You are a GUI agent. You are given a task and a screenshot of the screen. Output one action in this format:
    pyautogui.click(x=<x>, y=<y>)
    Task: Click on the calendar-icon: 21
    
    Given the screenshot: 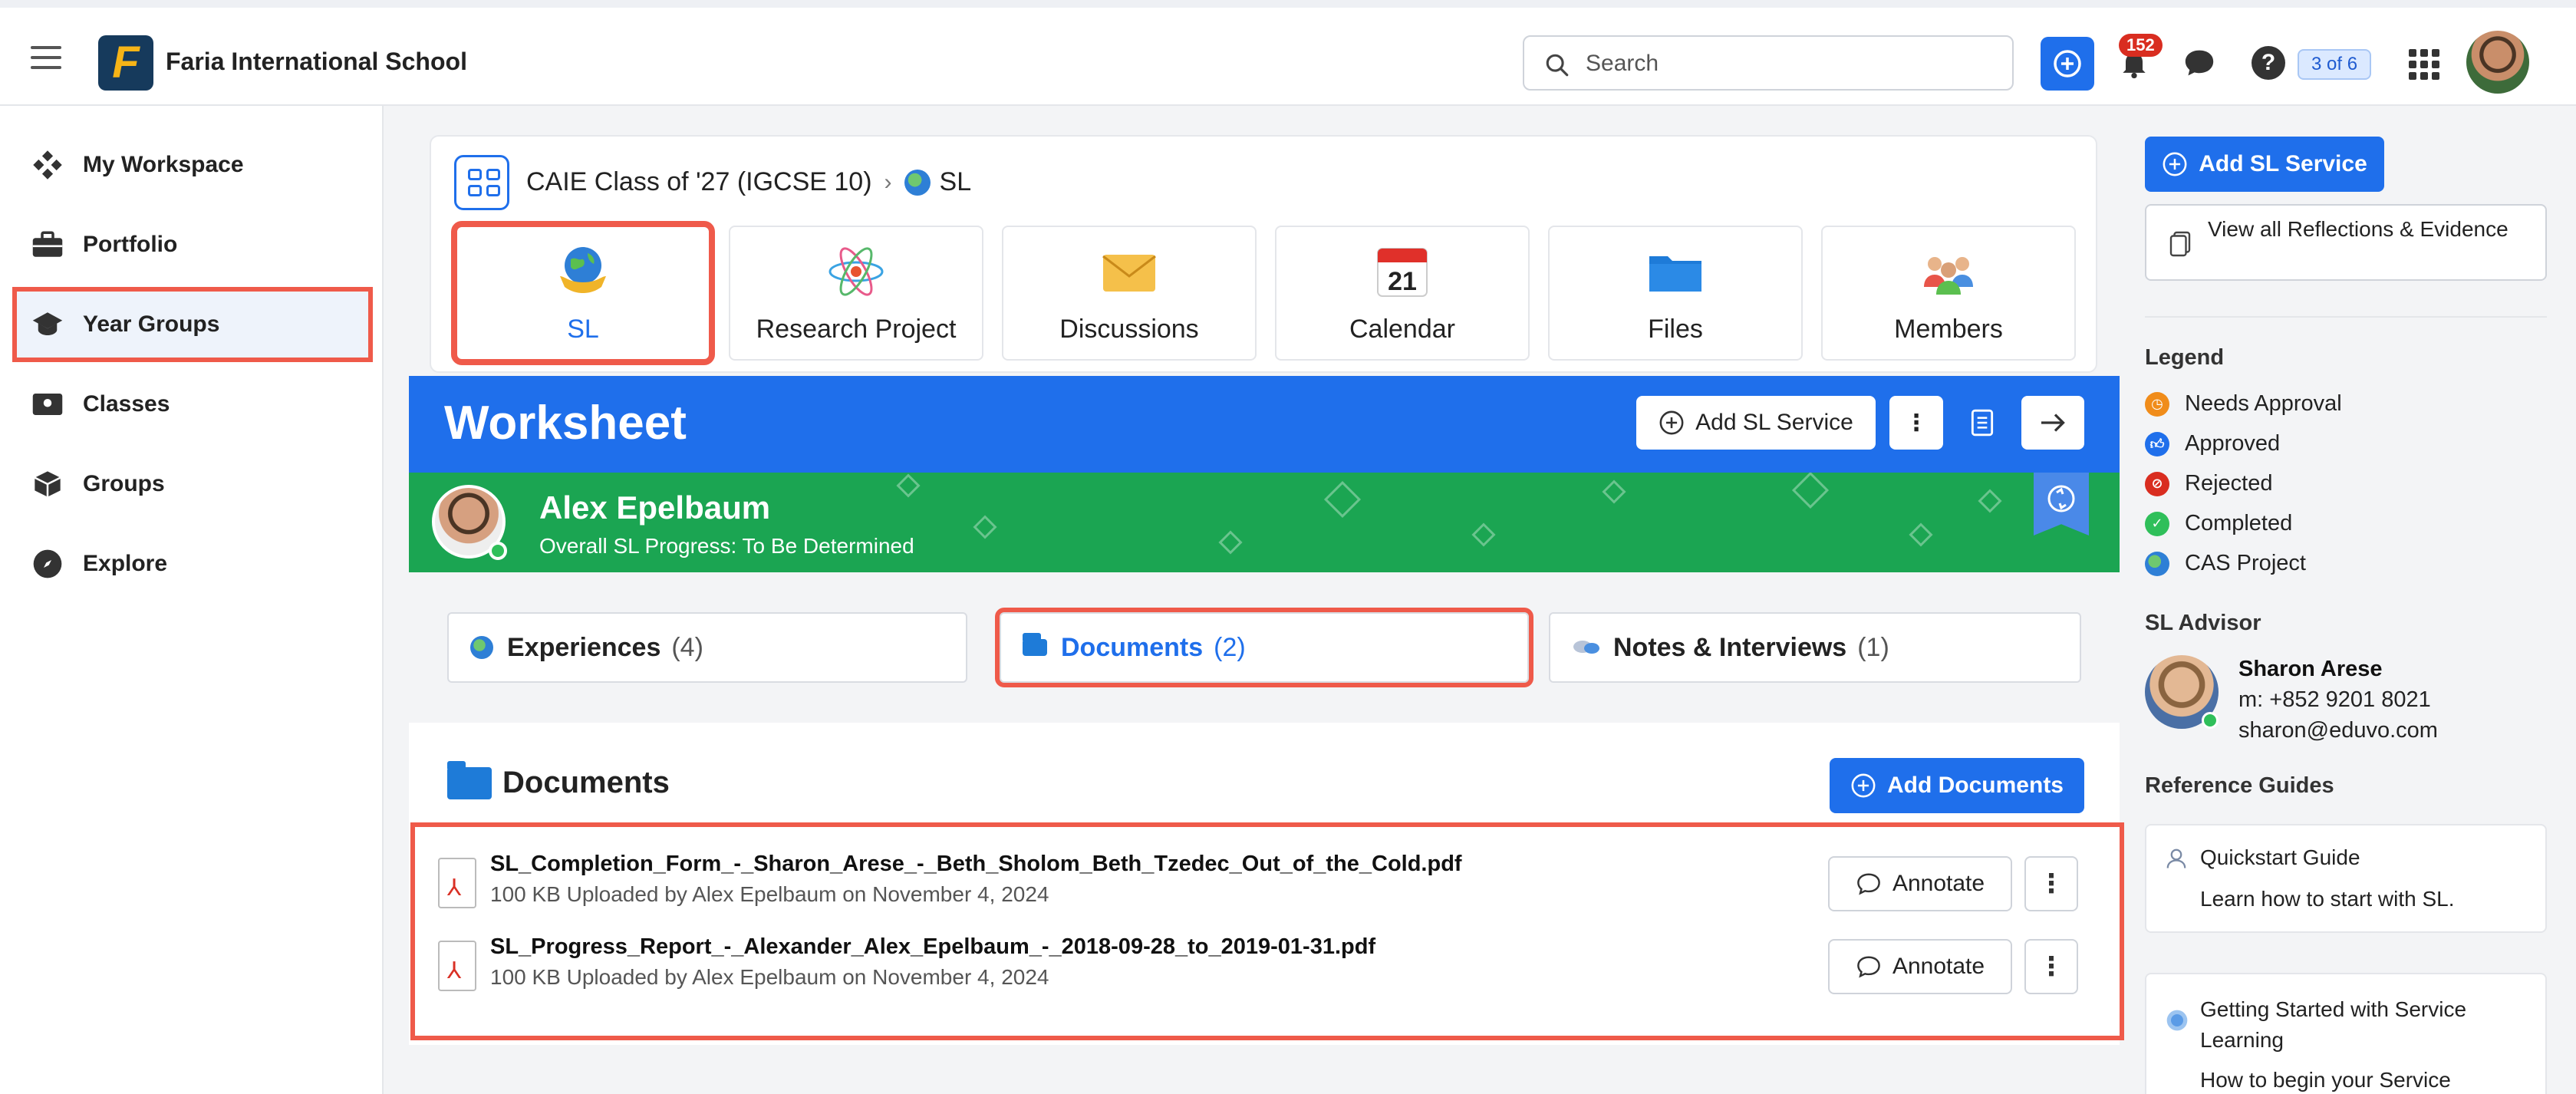 What is the action you would take?
    pyautogui.click(x=1402, y=272)
    